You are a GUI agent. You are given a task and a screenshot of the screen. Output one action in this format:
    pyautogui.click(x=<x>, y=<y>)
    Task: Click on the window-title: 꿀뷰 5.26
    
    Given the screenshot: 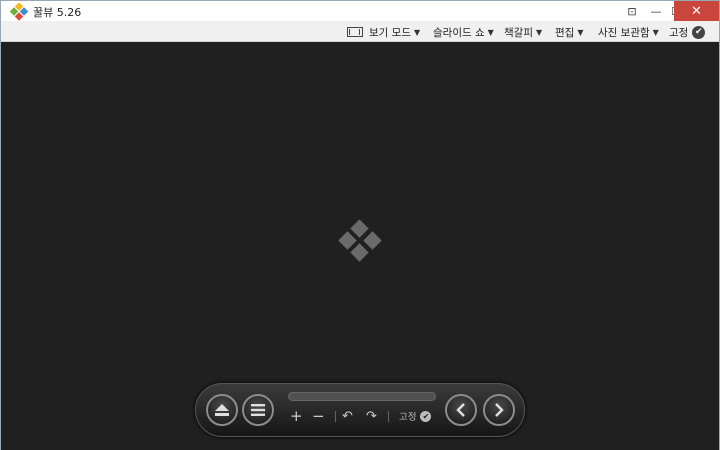 What is the action you would take?
    pyautogui.click(x=57, y=12)
    